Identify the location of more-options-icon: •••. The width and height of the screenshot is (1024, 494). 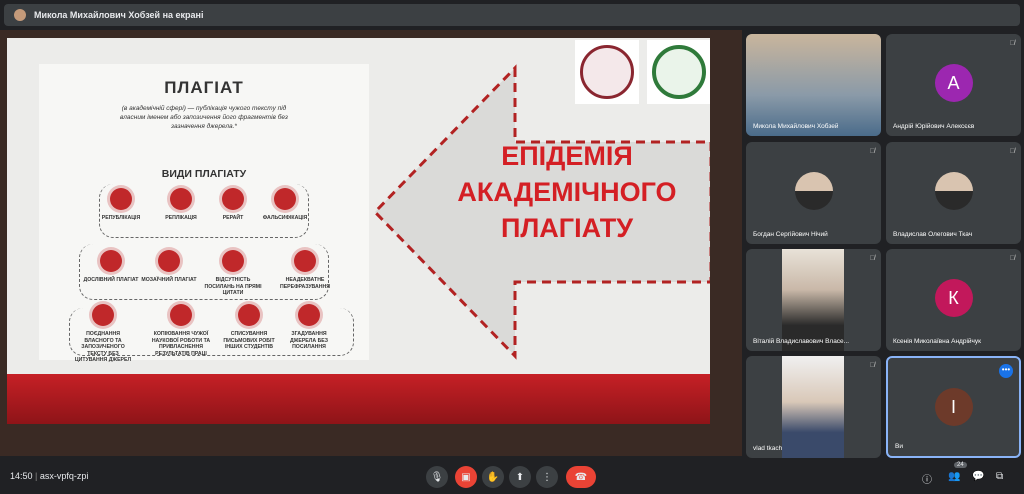
(1006, 371).